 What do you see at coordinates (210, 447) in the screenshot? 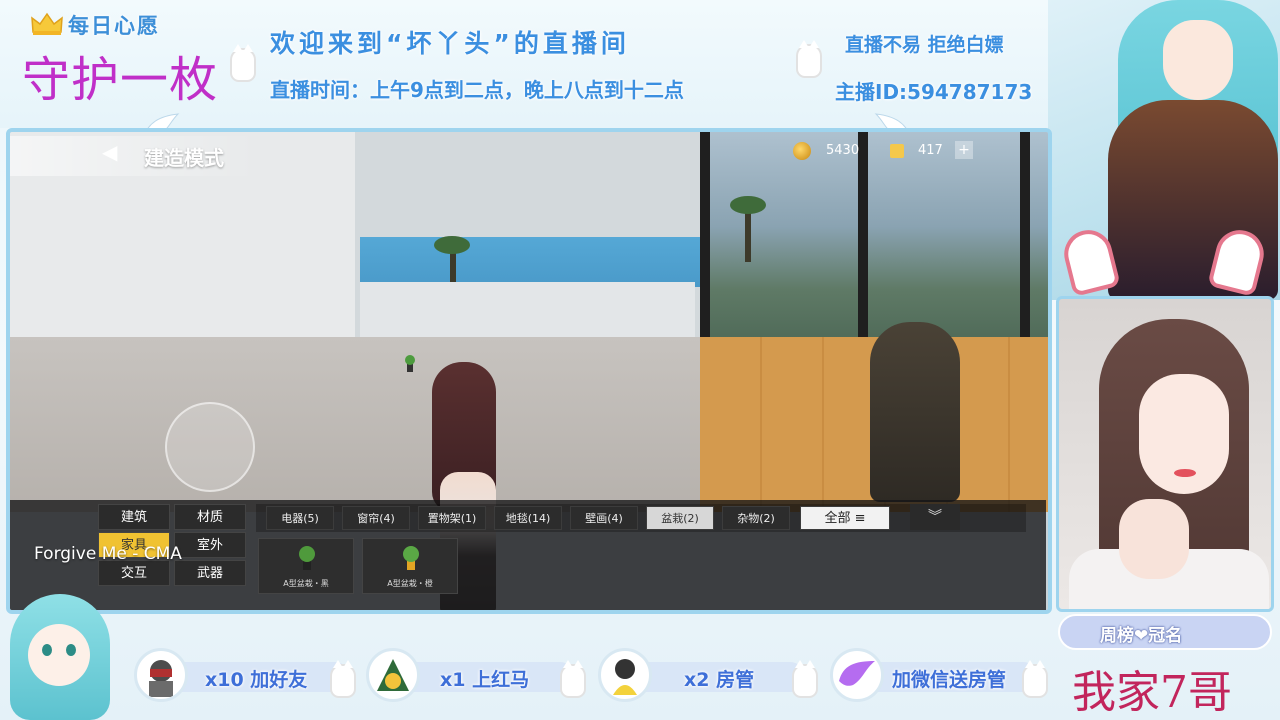
I see `virtual-joystick` at bounding box center [210, 447].